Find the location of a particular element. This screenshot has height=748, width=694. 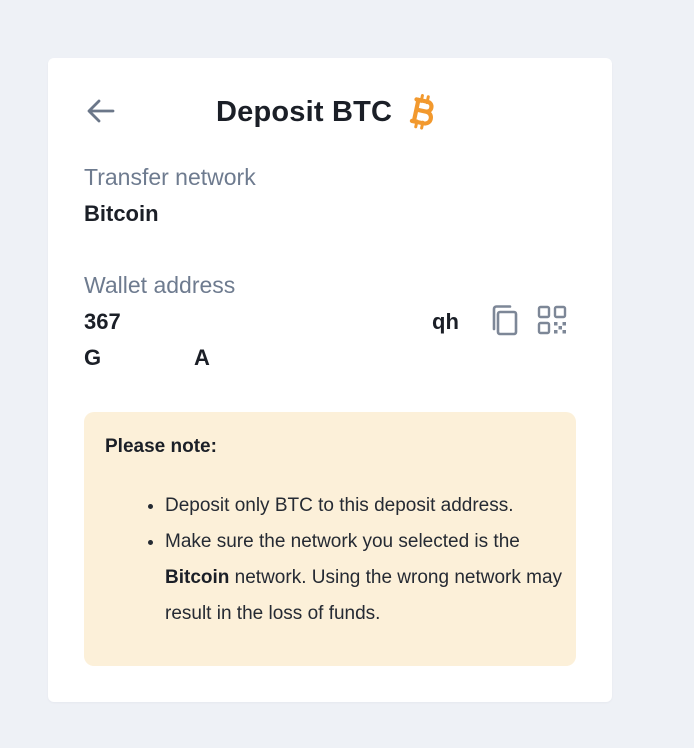

wallet-address-label: Wallet address is located at coordinates (160, 285).